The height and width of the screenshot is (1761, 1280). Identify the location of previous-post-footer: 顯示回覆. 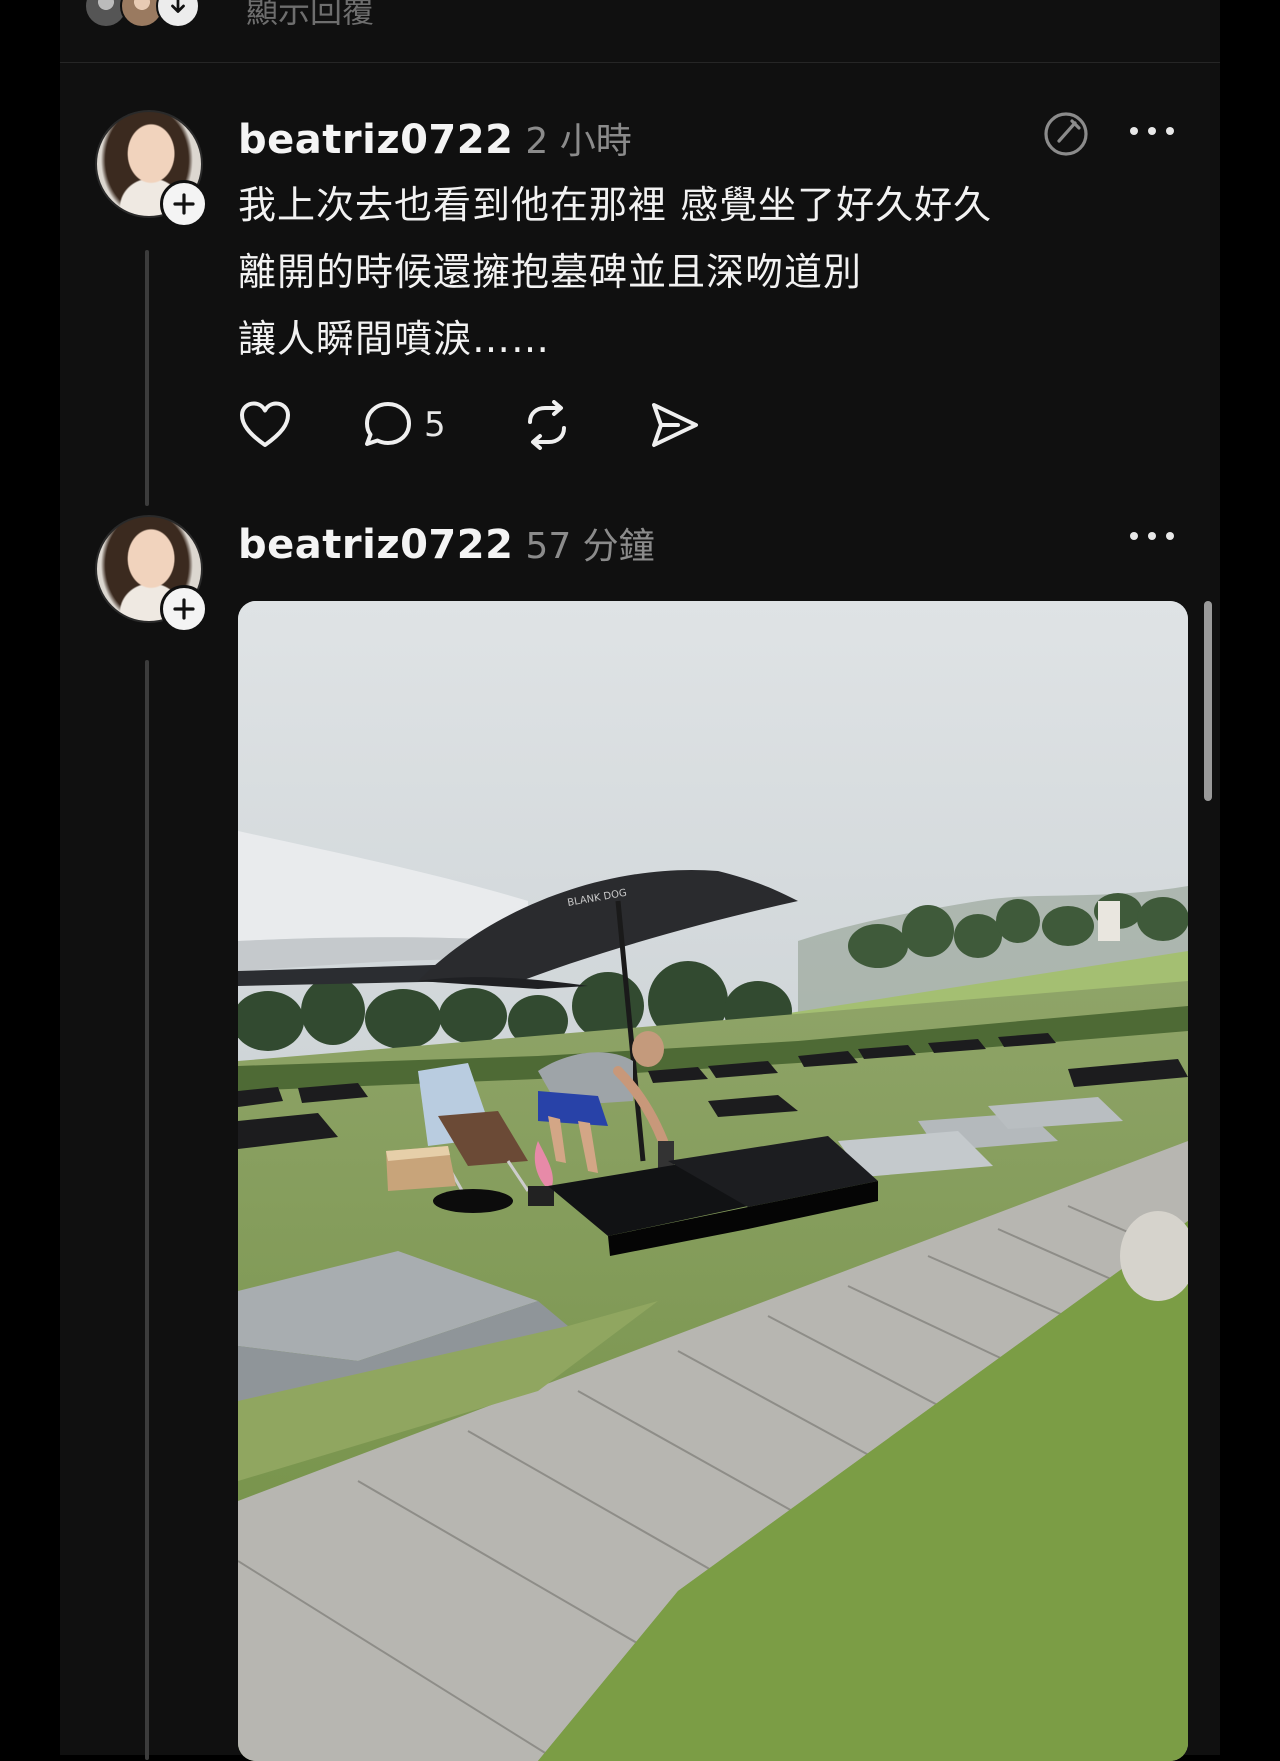
(640, 31).